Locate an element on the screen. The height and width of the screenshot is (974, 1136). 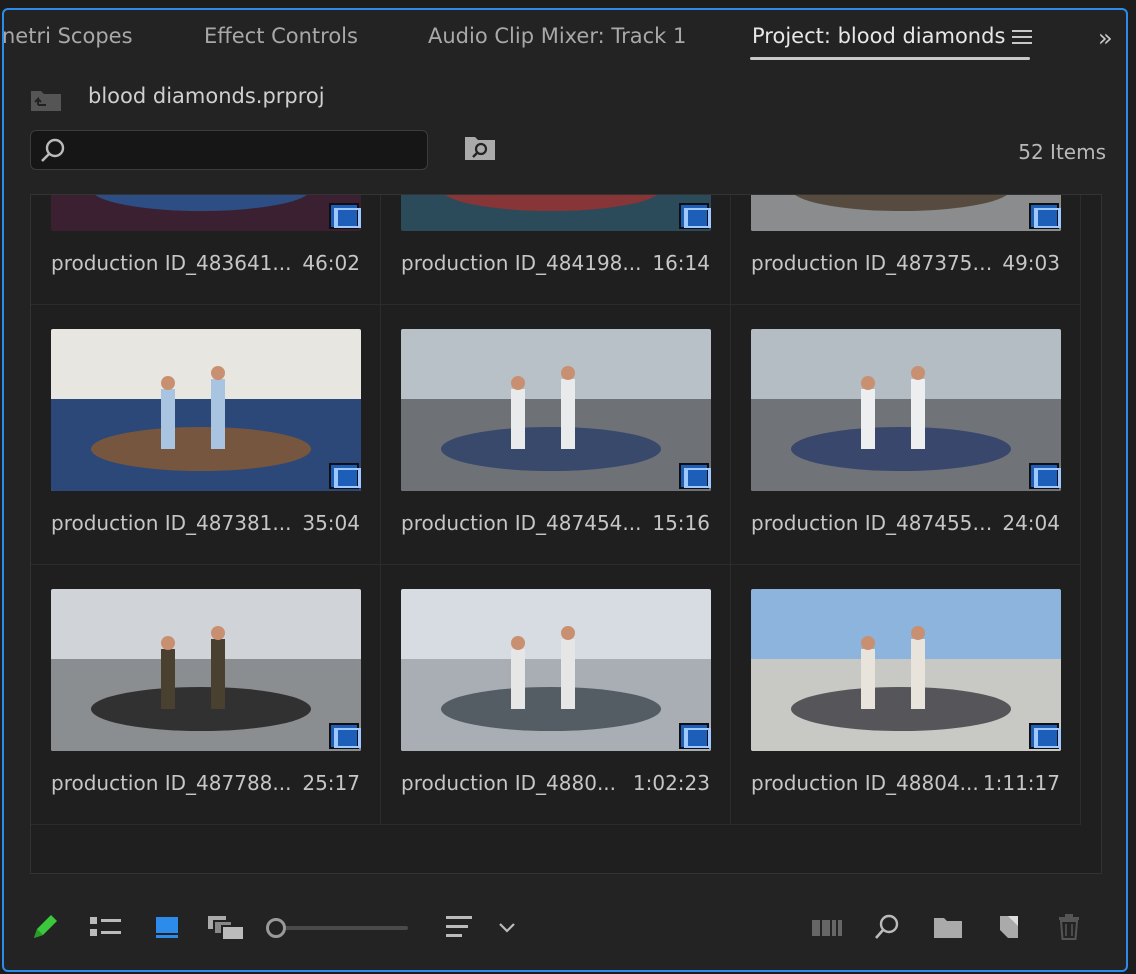
new-bin-icon is located at coordinates (948, 927).